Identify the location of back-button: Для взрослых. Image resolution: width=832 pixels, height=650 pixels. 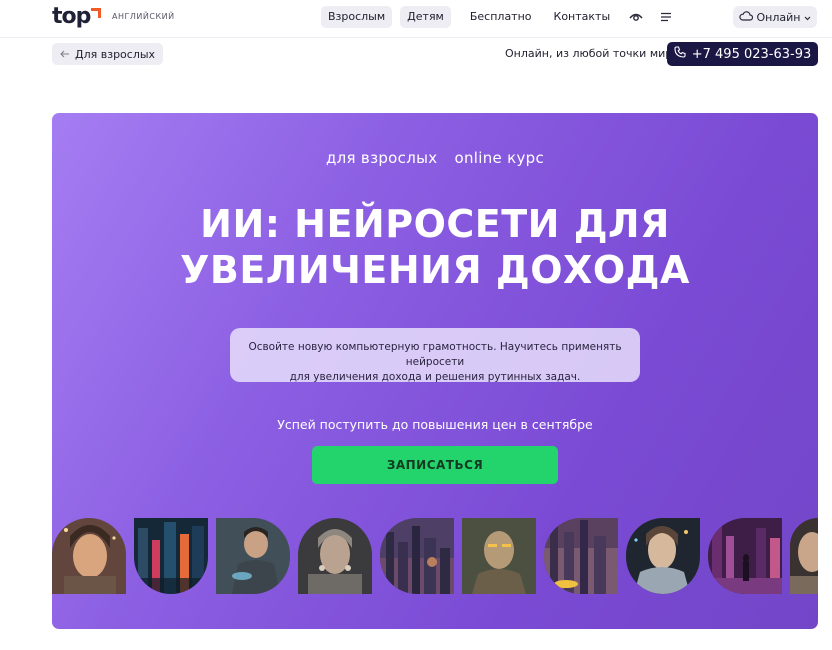
(108, 54).